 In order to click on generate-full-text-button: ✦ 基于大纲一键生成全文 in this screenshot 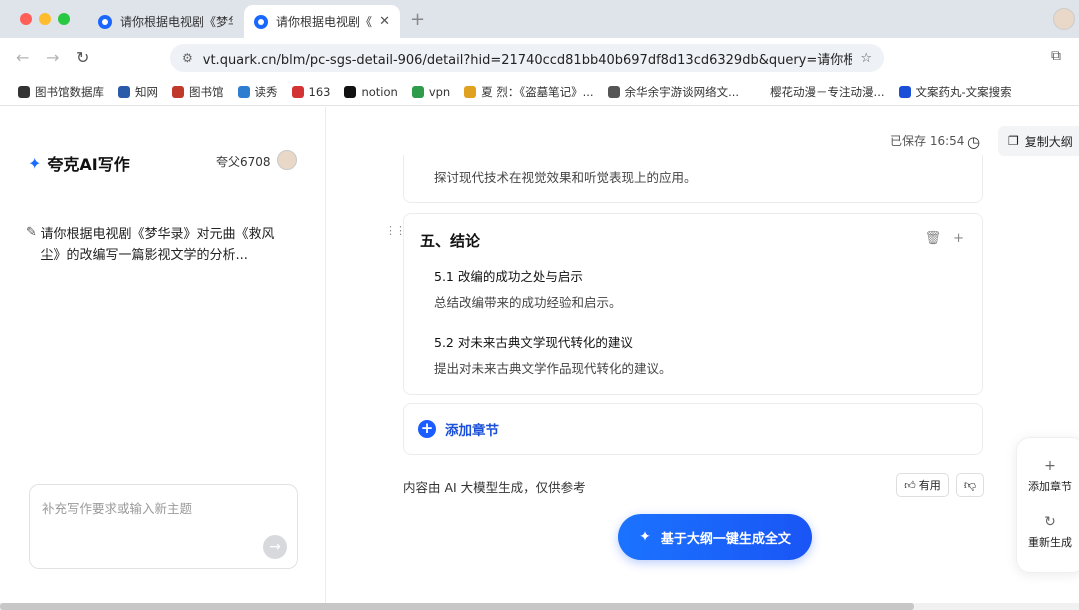, I will do `click(715, 537)`.